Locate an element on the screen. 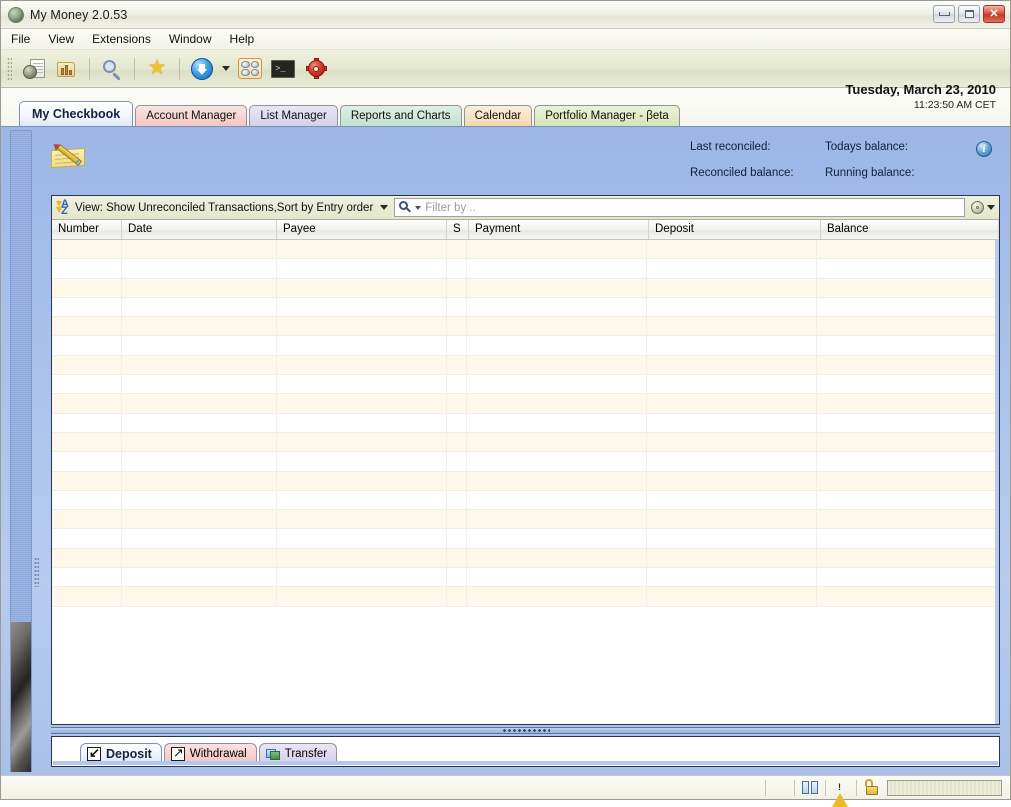  menu-item-file: File is located at coordinates (25, 39).